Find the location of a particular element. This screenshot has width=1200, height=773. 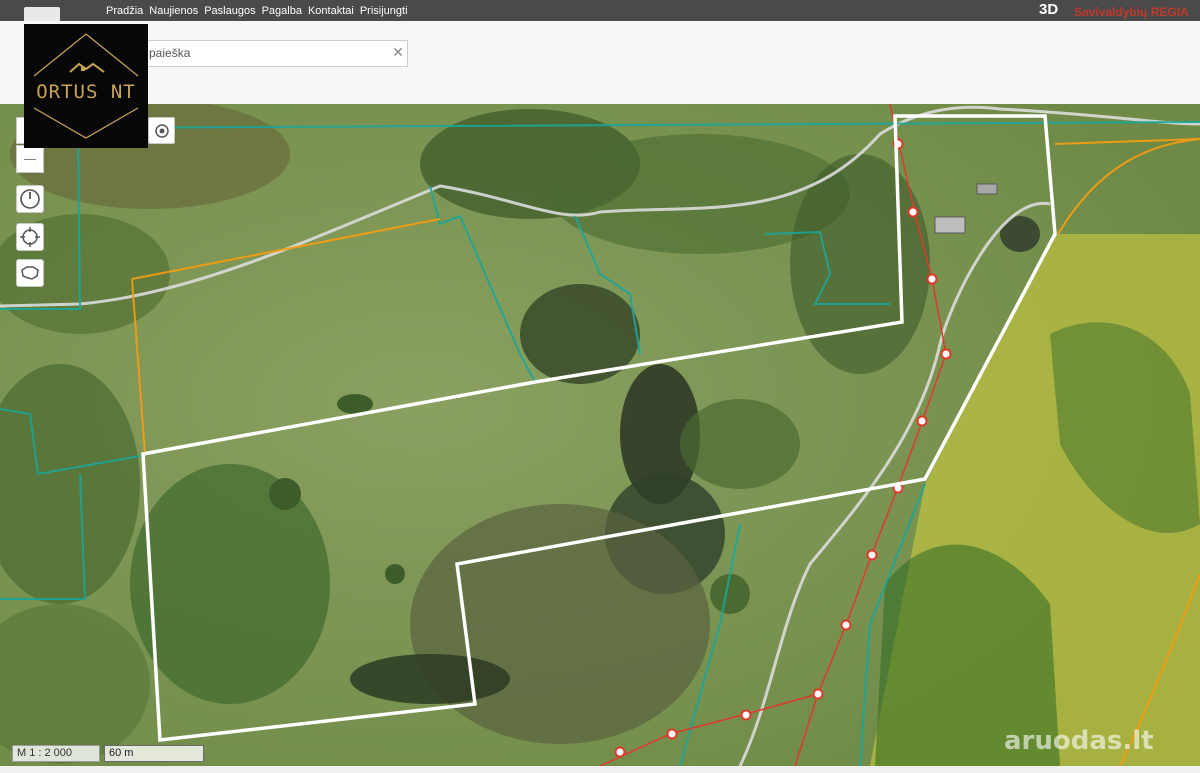

brand-logo: ORTUS NT is located at coordinates (86, 86).